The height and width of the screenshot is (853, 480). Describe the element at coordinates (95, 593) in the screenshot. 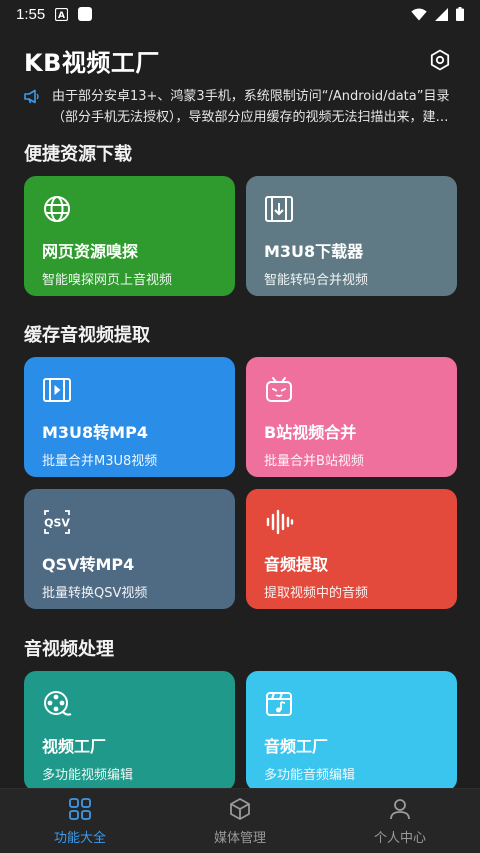

I see `card-subtitle: 批量转换QSV视频` at that location.